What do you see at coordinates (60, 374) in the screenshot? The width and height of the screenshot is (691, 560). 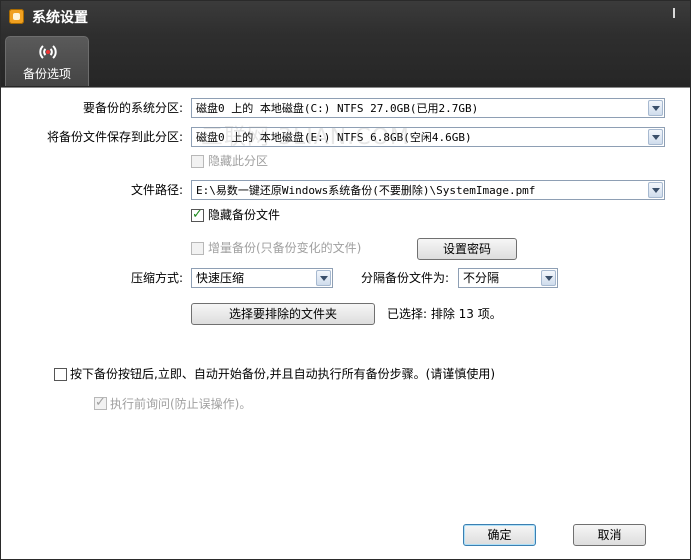 I see `auto-start-checkbox` at bounding box center [60, 374].